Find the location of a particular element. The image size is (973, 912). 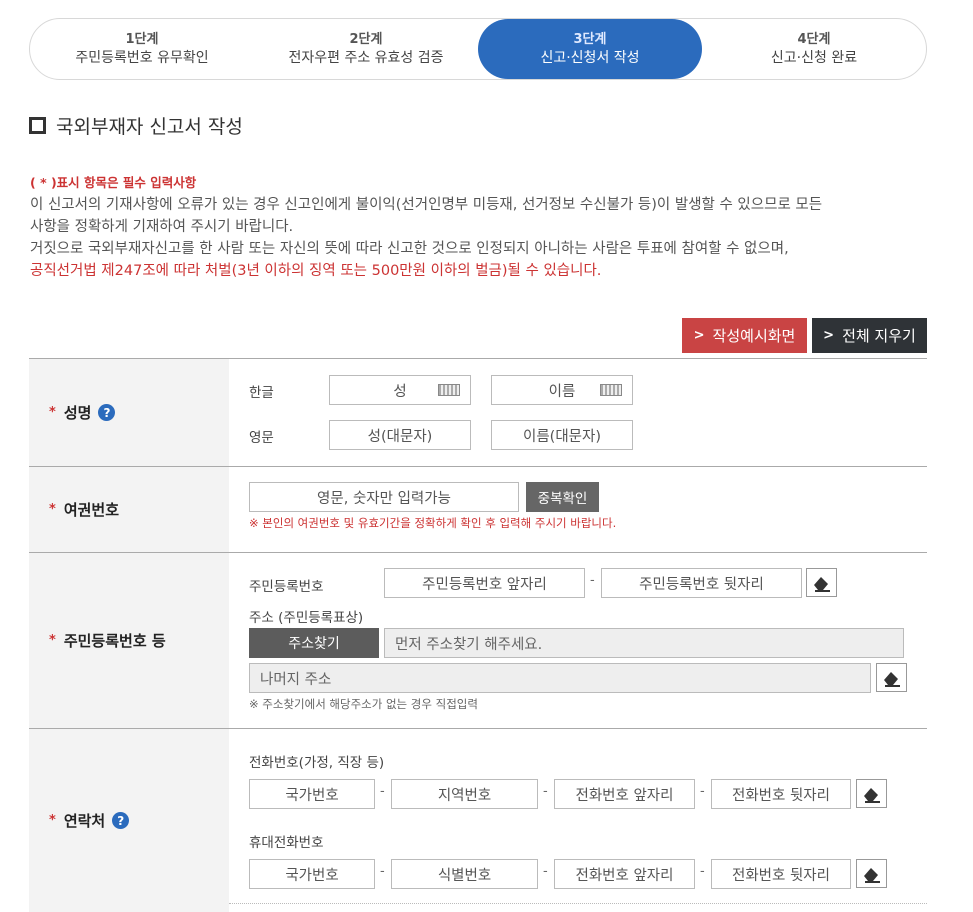

mobile-prefix-placeholder: 식별번호 is located at coordinates (464, 875).